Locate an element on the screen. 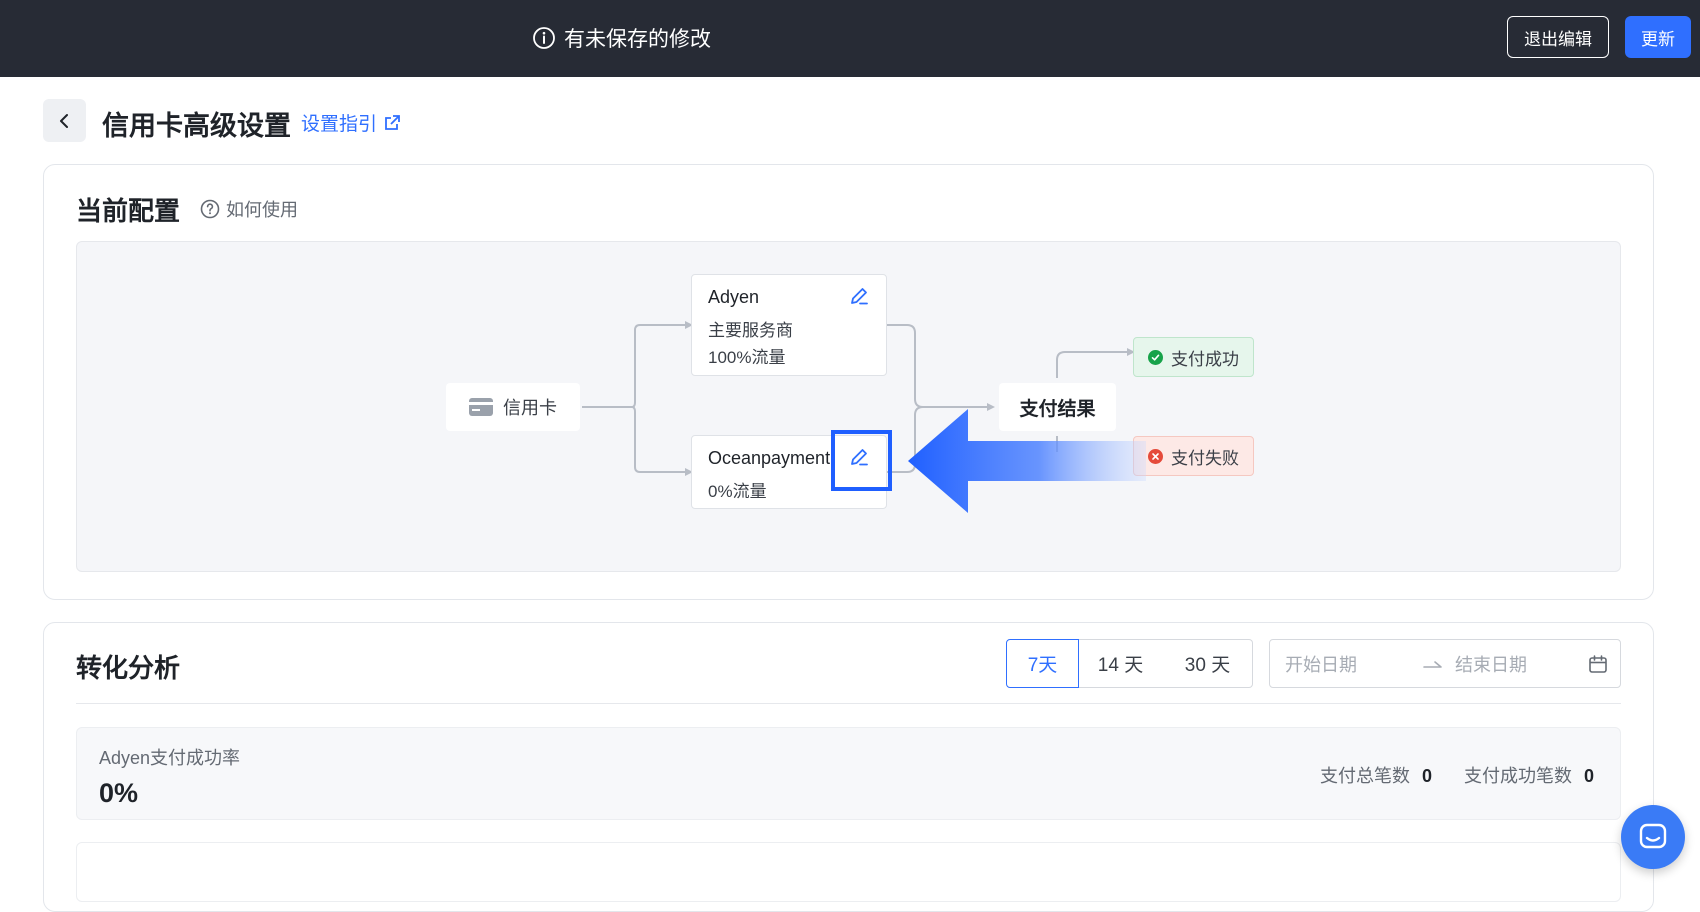 The width and height of the screenshot is (1700, 912). successful-payments-stat: 支付成功笔数 0 is located at coordinates (1529, 775).